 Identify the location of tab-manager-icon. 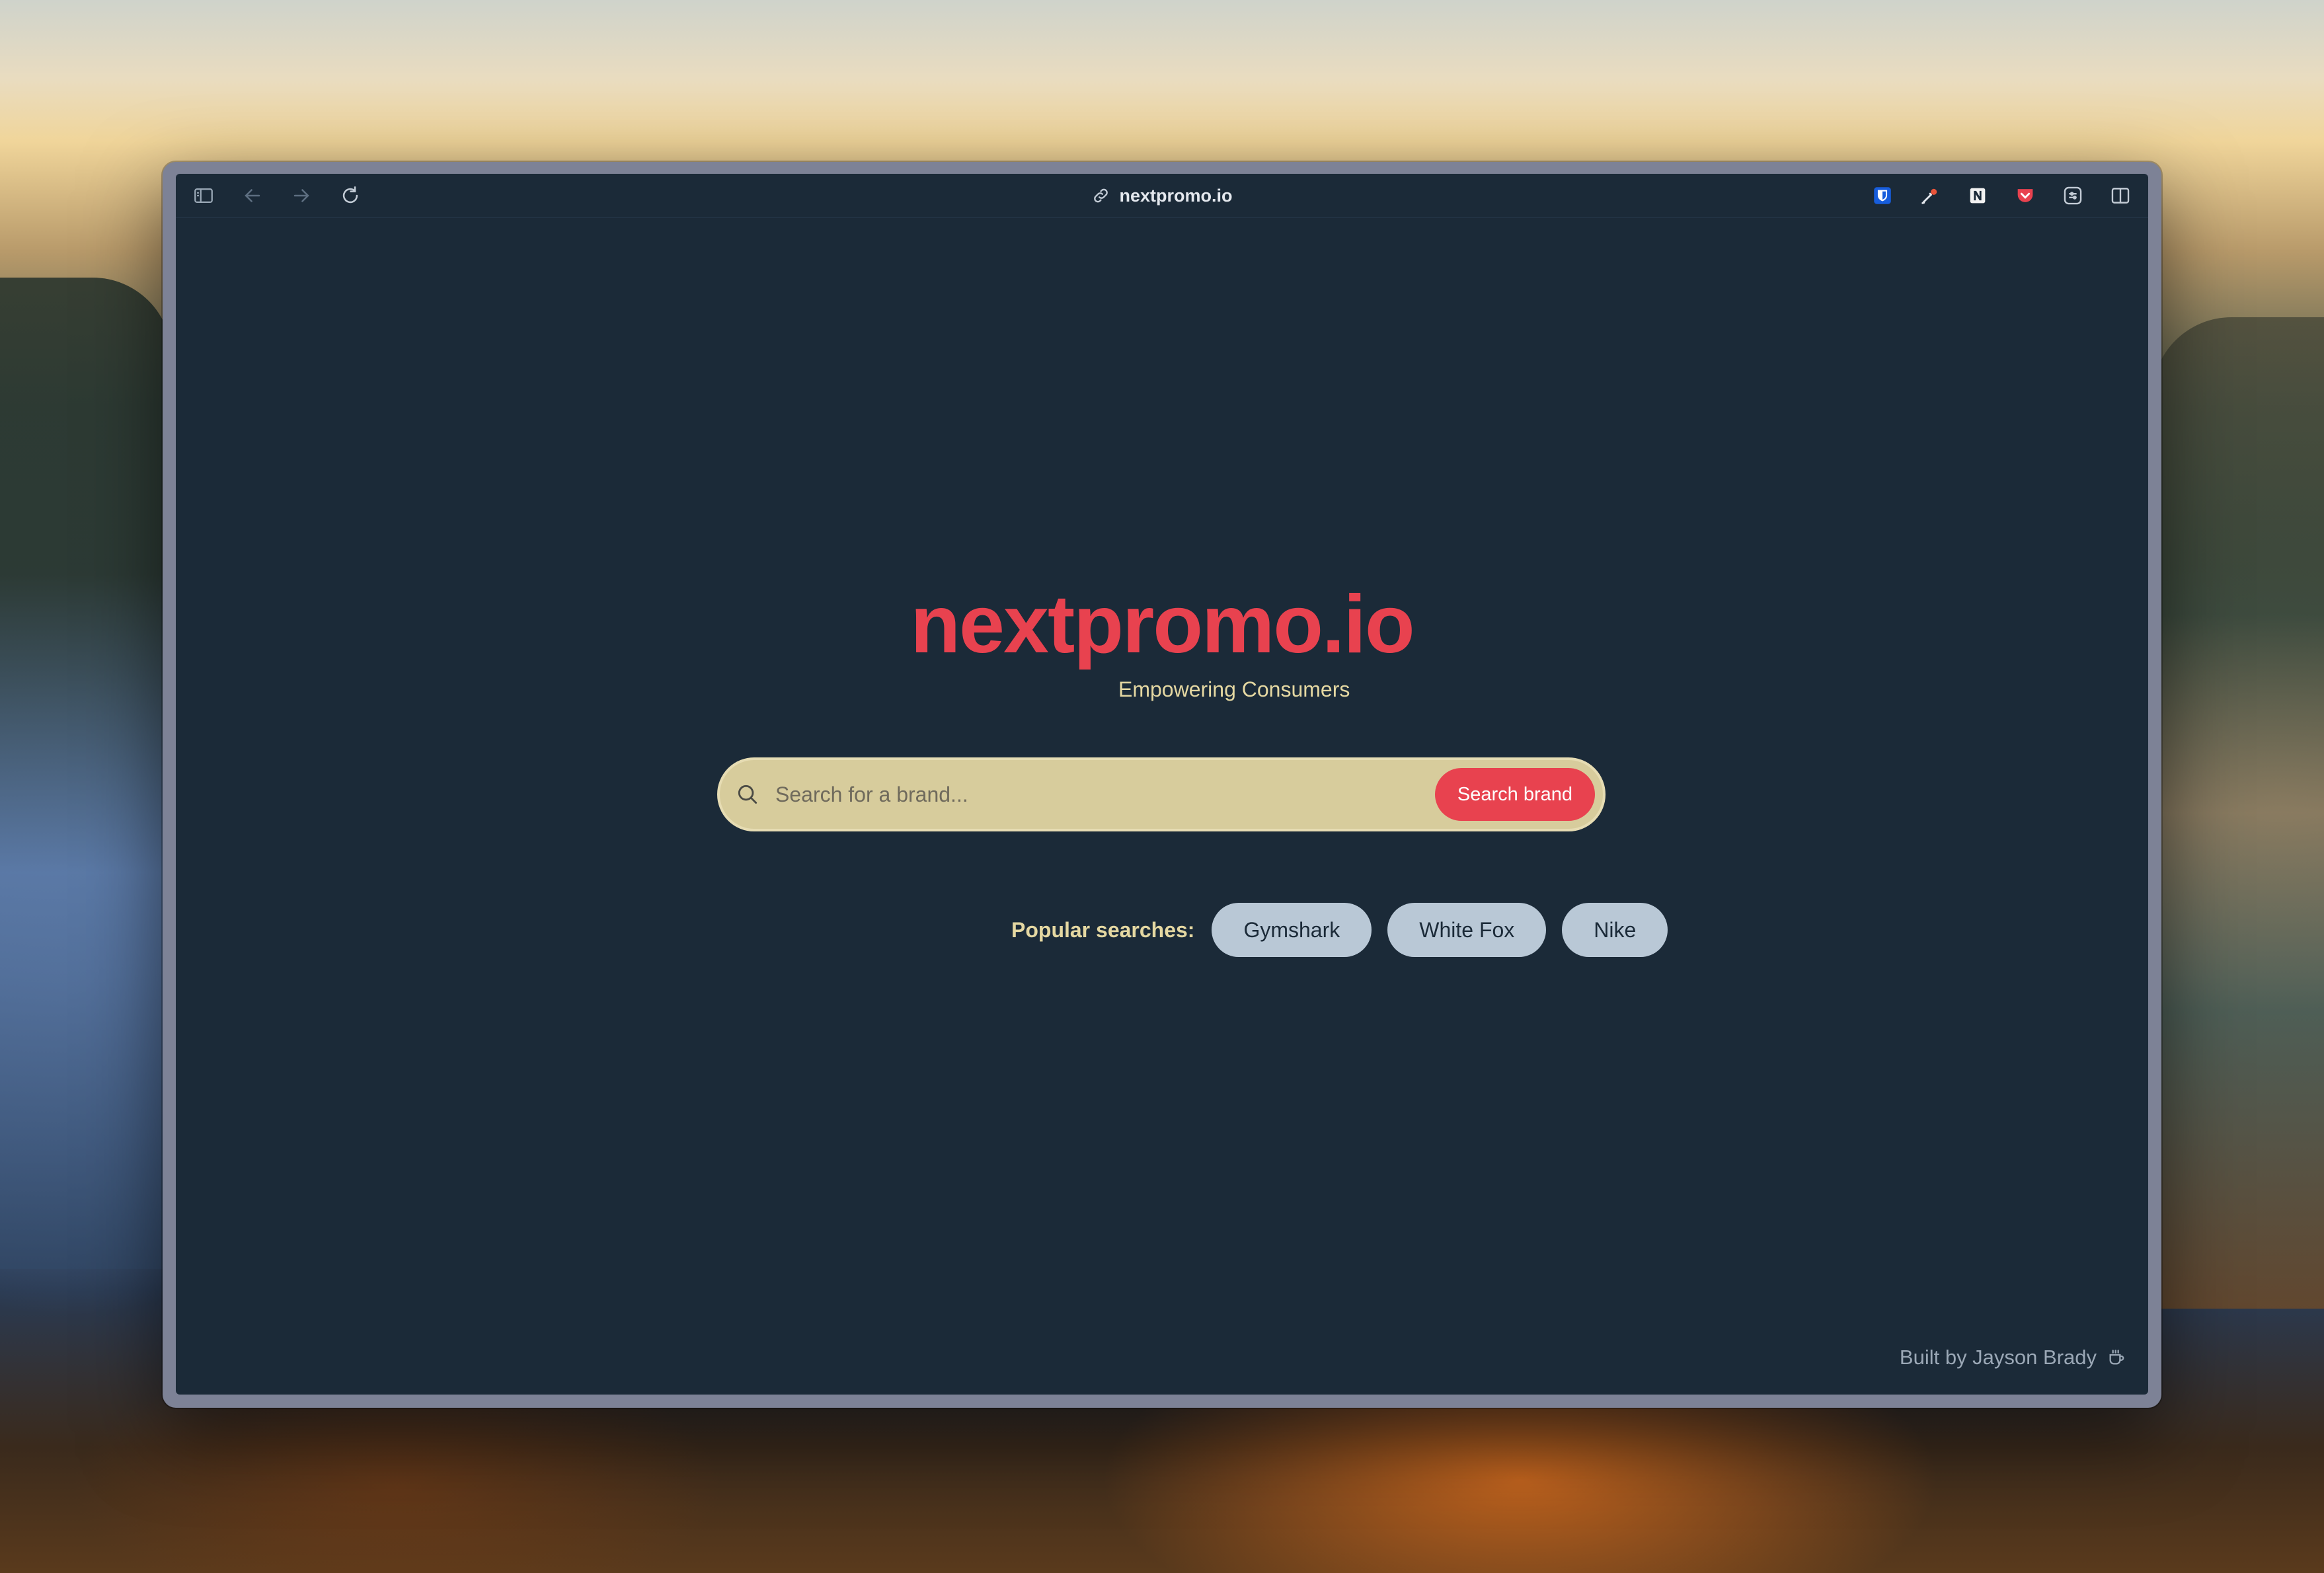
(2073, 195).